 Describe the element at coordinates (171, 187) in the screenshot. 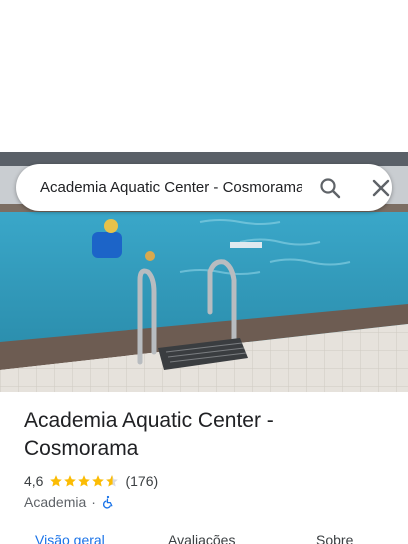

I see `search-input: Academia Aquatic Center - Cosmorama` at that location.